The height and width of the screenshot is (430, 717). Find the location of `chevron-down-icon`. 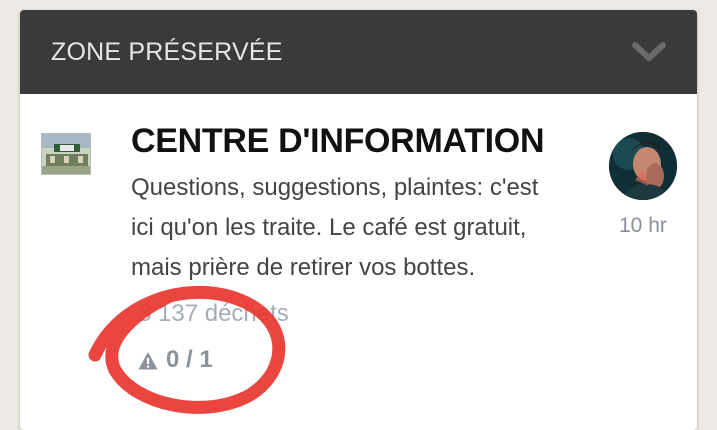

chevron-down-icon is located at coordinates (649, 52).